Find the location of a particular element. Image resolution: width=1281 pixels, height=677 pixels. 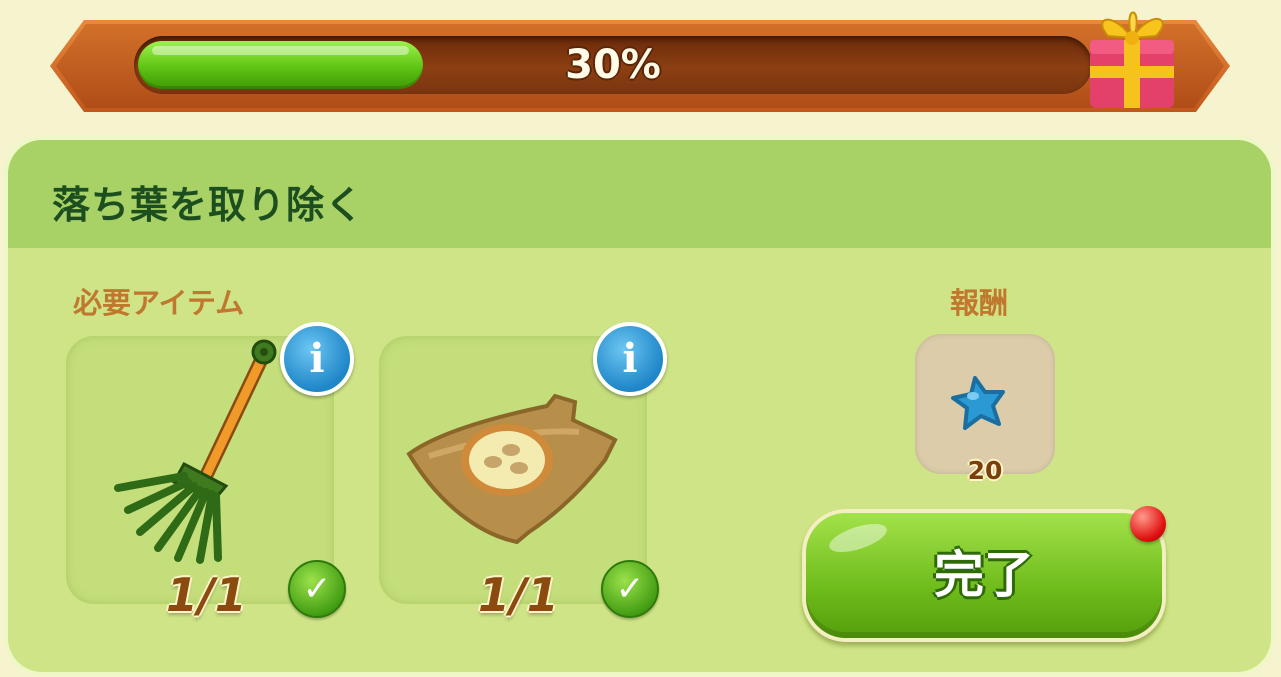

required-items-label: 必要アイテム is located at coordinates (159, 303).